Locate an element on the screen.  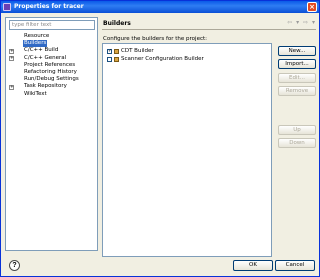
page-description: Configure the builders for the project: is located at coordinates (155, 39).